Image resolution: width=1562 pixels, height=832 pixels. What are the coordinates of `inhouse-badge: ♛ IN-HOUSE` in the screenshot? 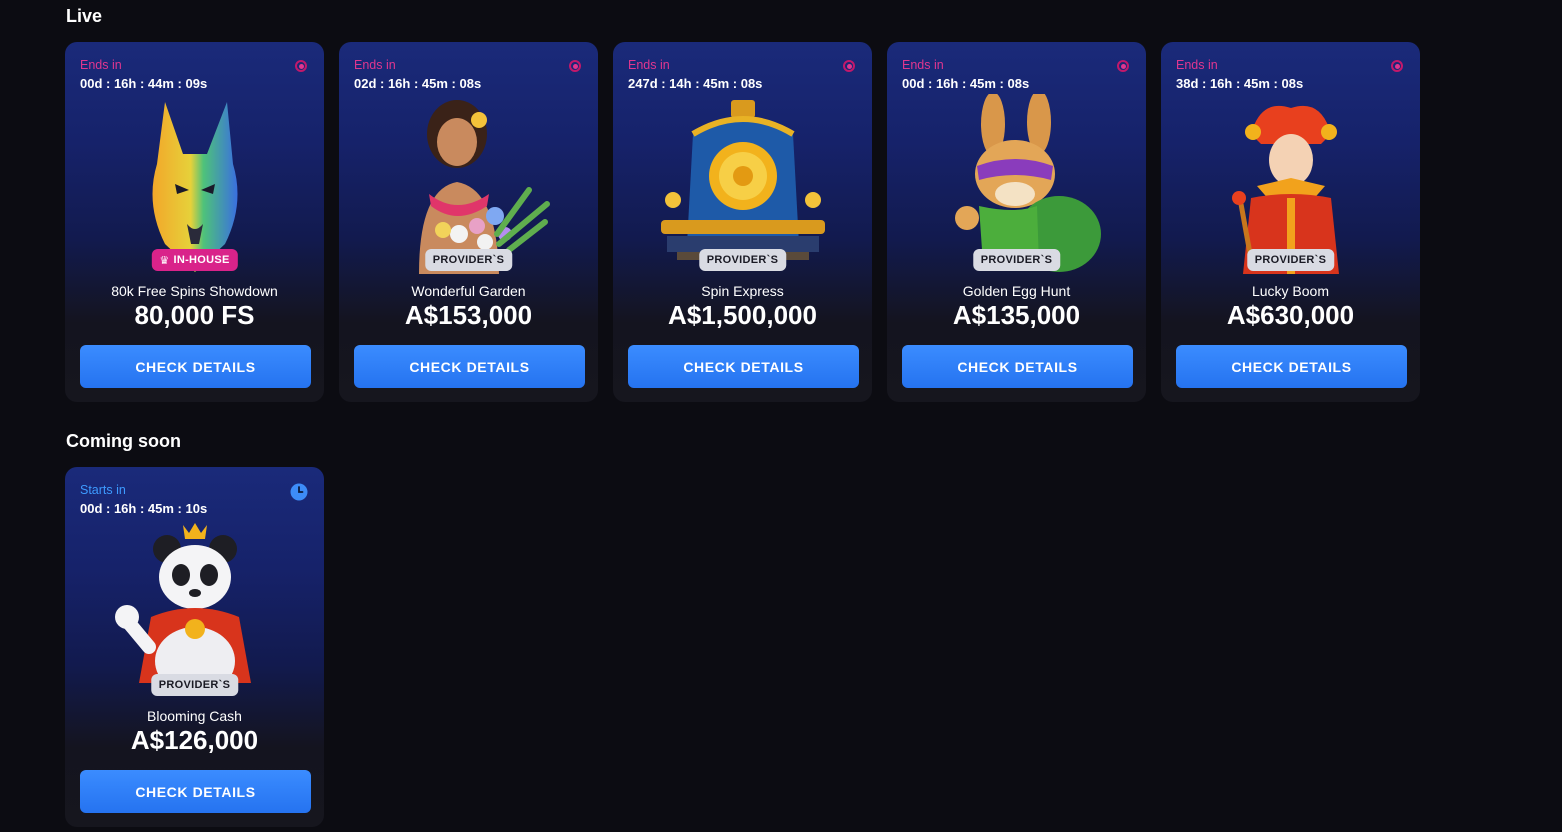 It's located at (194, 260).